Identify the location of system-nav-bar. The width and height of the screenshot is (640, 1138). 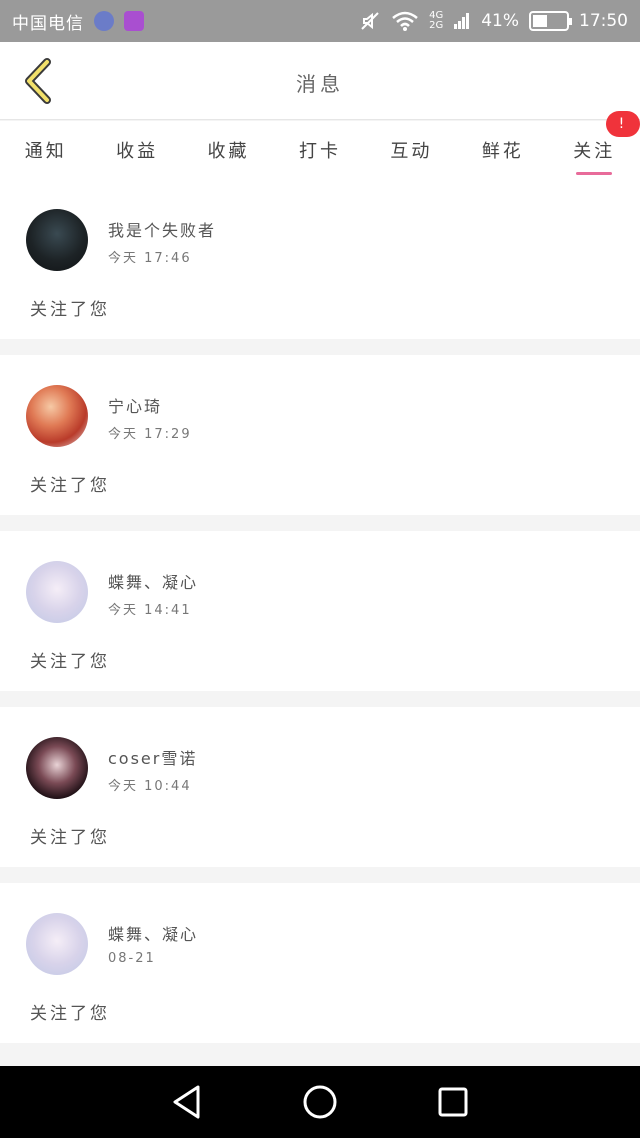
(320, 1102).